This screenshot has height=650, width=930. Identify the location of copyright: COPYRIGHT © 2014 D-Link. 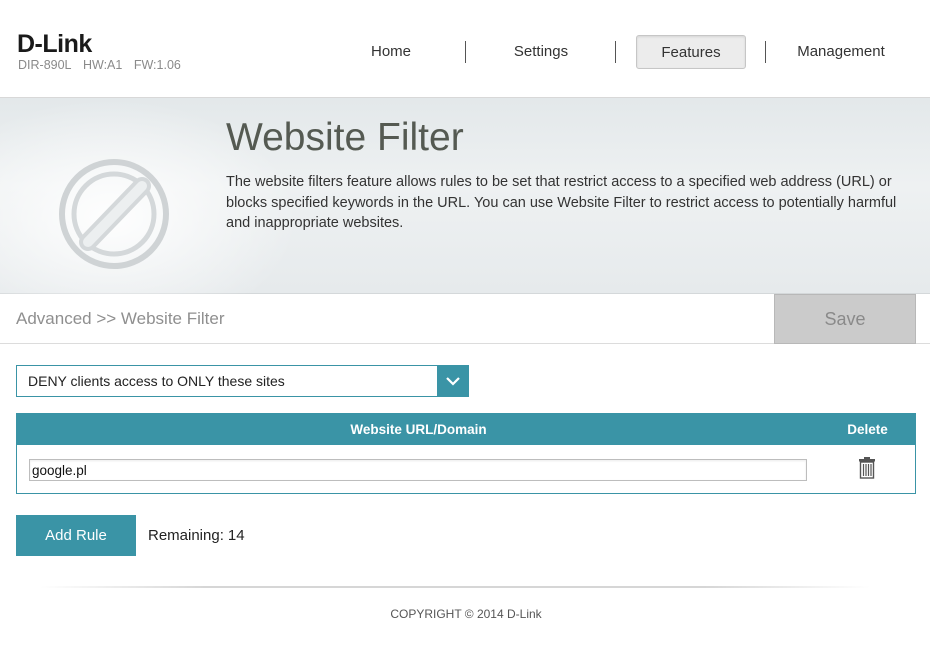
(466, 614).